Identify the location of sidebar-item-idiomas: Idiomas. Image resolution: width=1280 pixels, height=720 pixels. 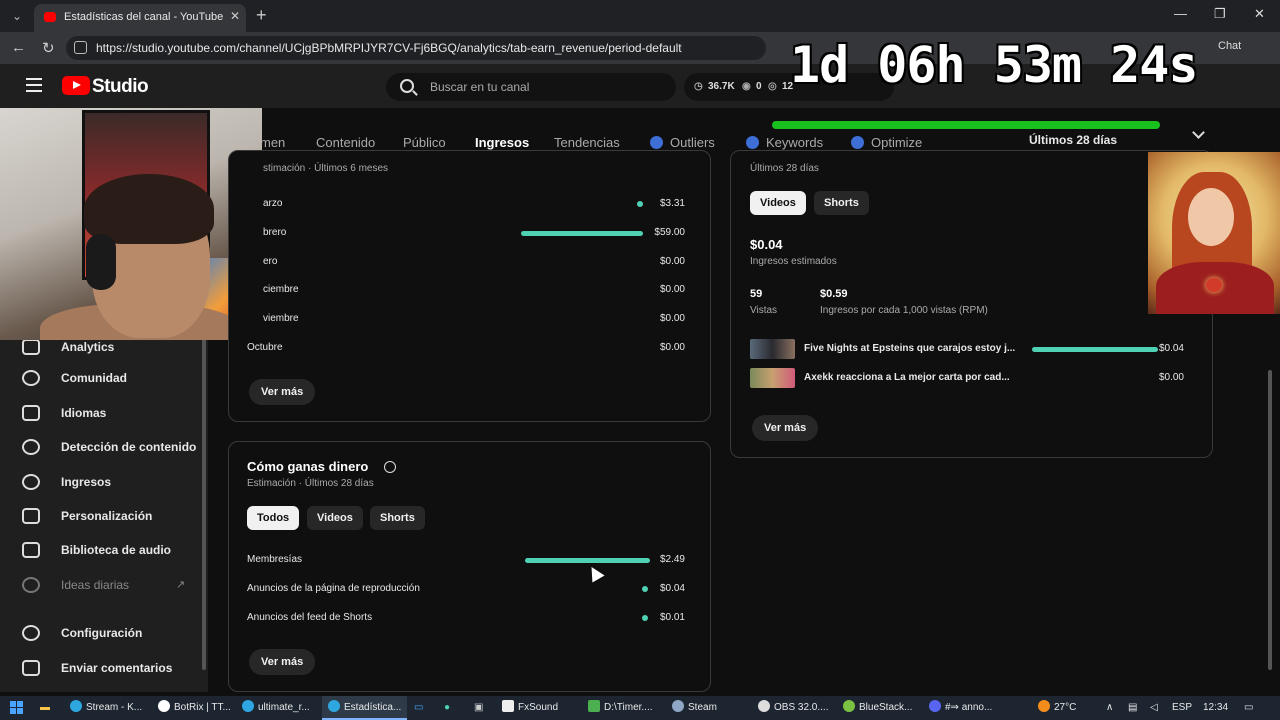
(112, 414).